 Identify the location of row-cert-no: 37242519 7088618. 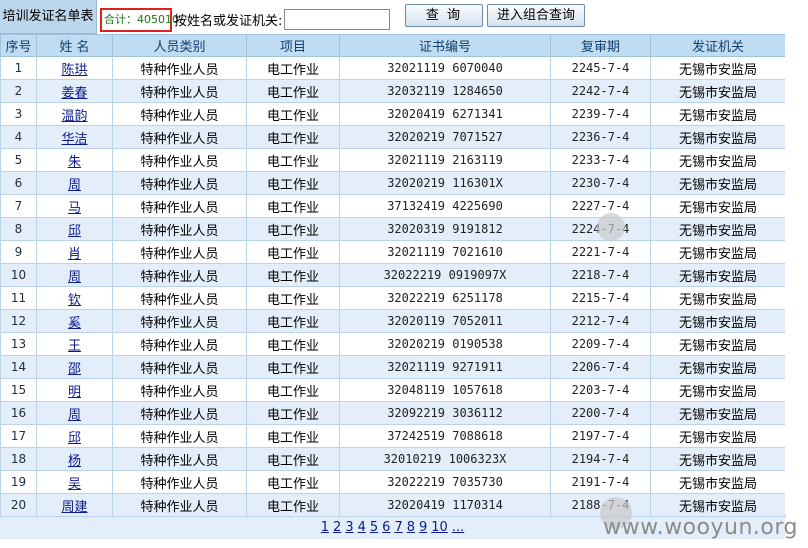
(445, 436).